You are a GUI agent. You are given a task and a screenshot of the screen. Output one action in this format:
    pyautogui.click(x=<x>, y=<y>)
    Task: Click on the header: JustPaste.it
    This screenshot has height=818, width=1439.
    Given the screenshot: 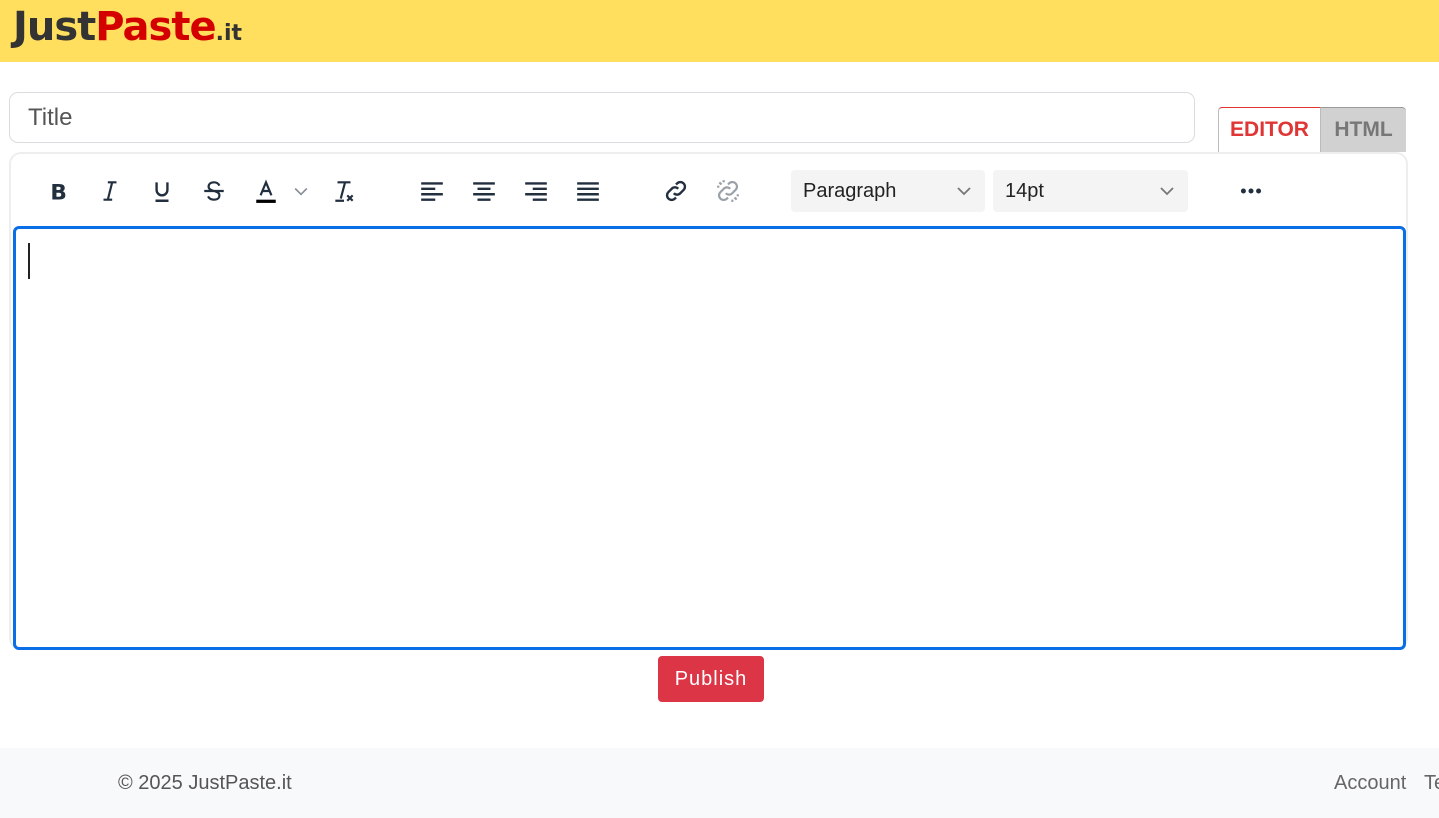 What is the action you would take?
    pyautogui.click(x=719, y=31)
    